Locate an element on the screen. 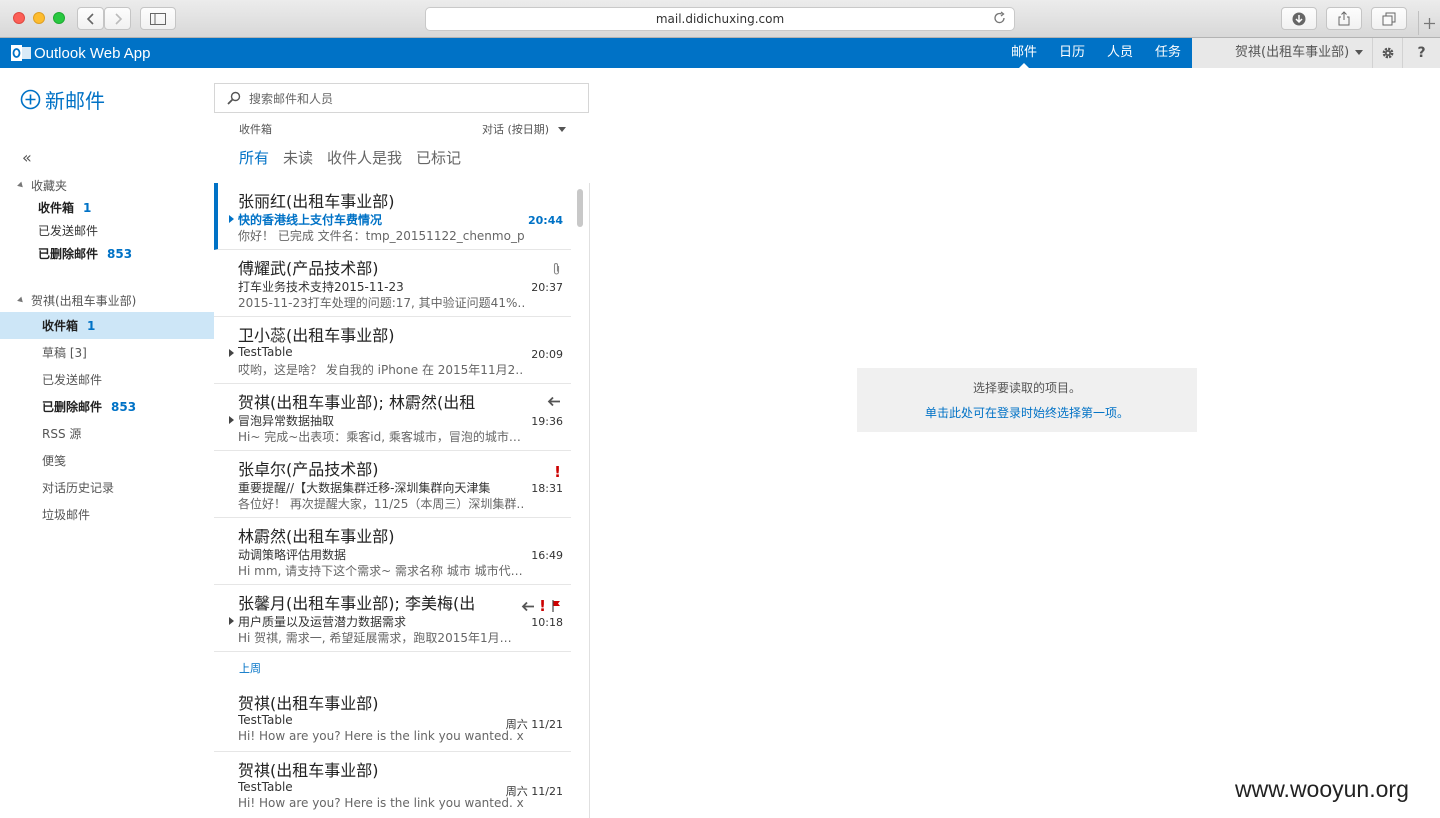 This screenshot has width=1440, height=818. flag-icon is located at coordinates (556, 606).